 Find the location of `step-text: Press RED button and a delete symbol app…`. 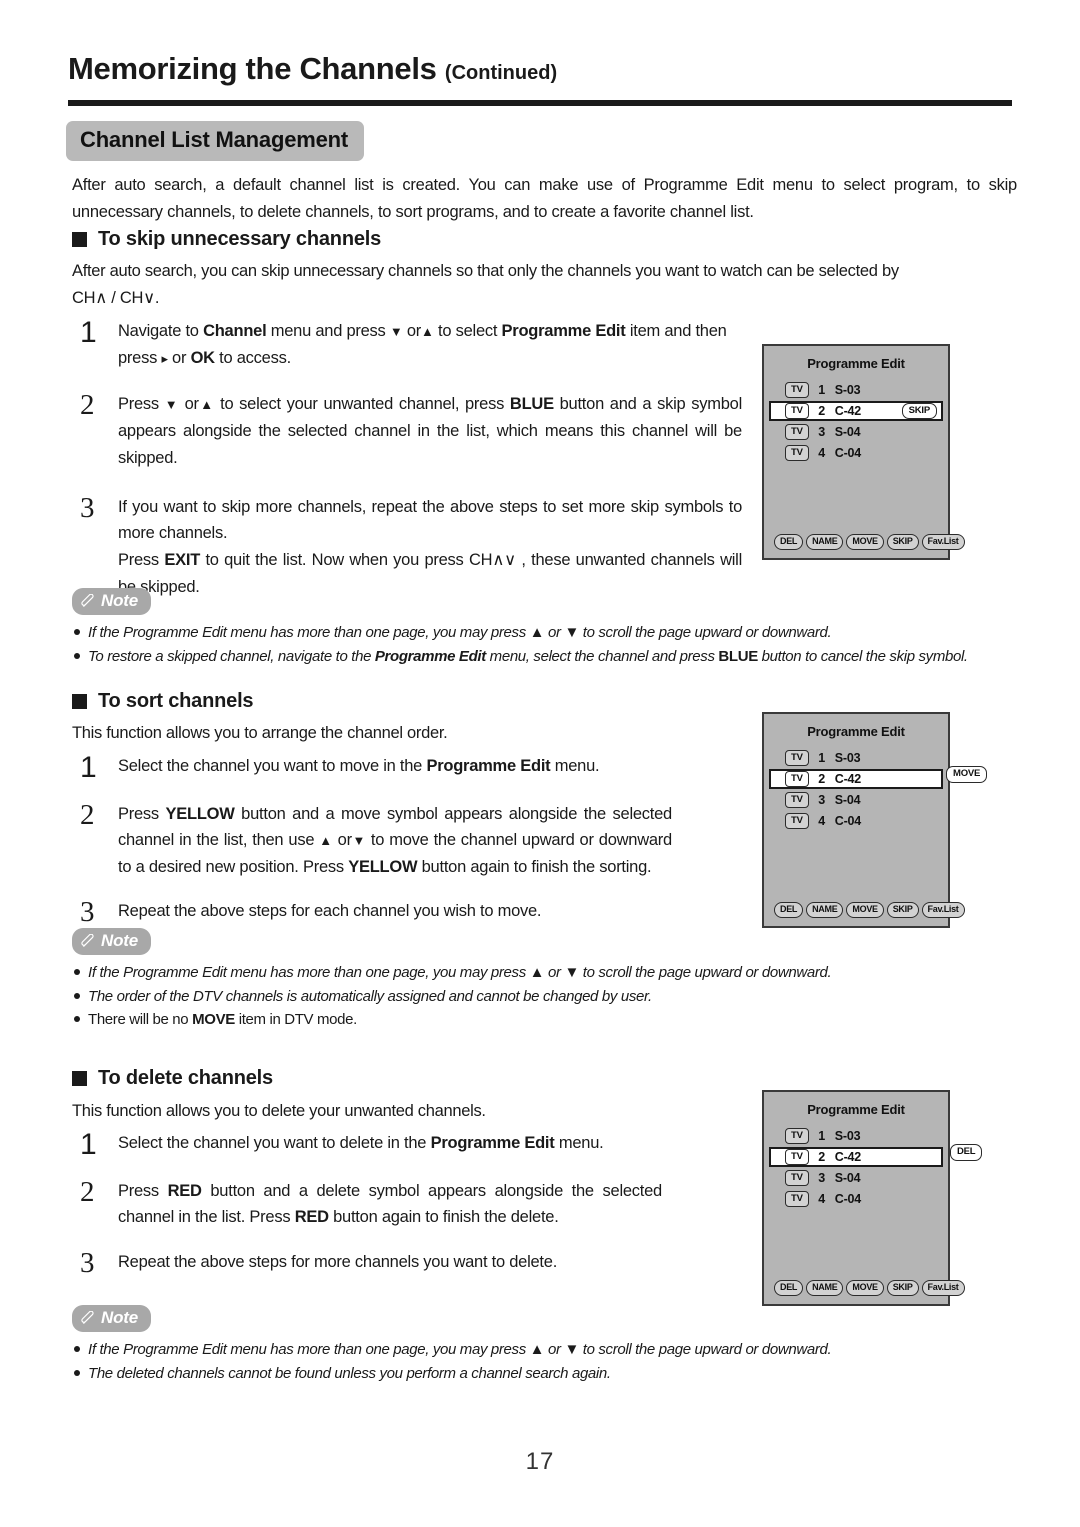

step-text: Press RED button and a delete symbol app… is located at coordinates (390, 1204).